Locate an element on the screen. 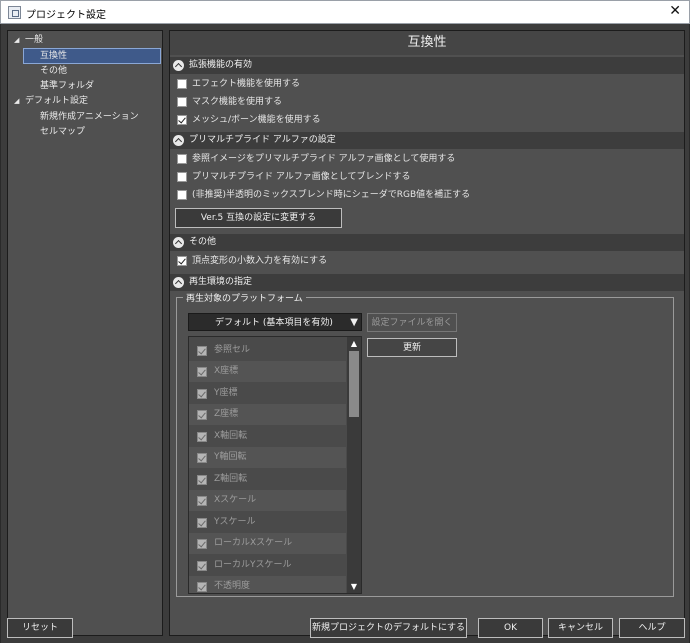 The width and height of the screenshot is (690, 643). list-item: Z軸回転 is located at coordinates (267, 479).